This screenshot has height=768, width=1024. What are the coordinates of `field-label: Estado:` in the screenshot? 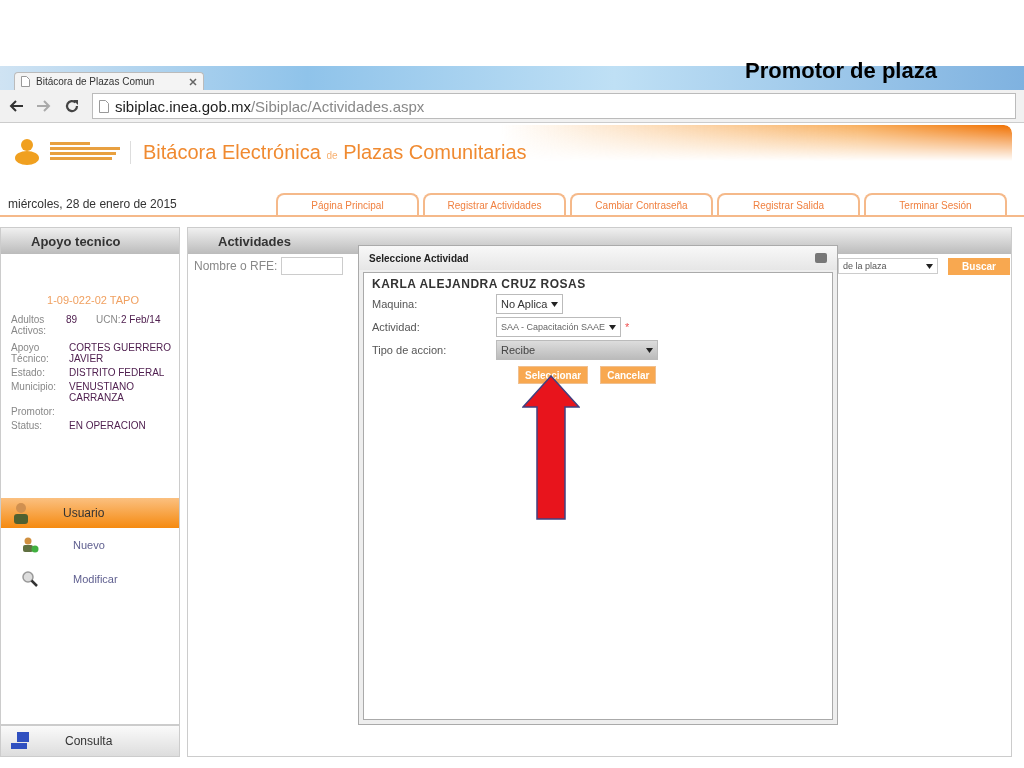 It's located at (28, 372).